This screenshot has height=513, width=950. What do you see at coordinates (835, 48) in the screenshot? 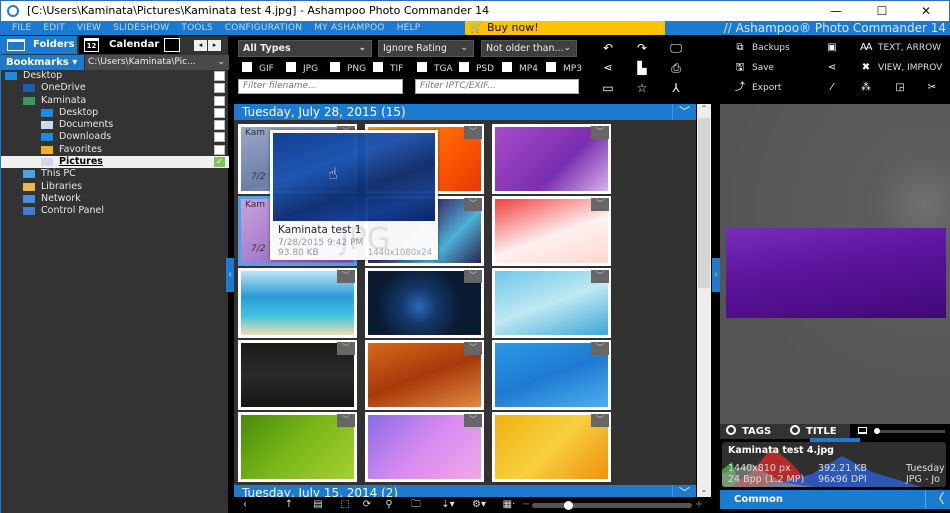
I see `wallpaper-icon: ▣` at bounding box center [835, 48].